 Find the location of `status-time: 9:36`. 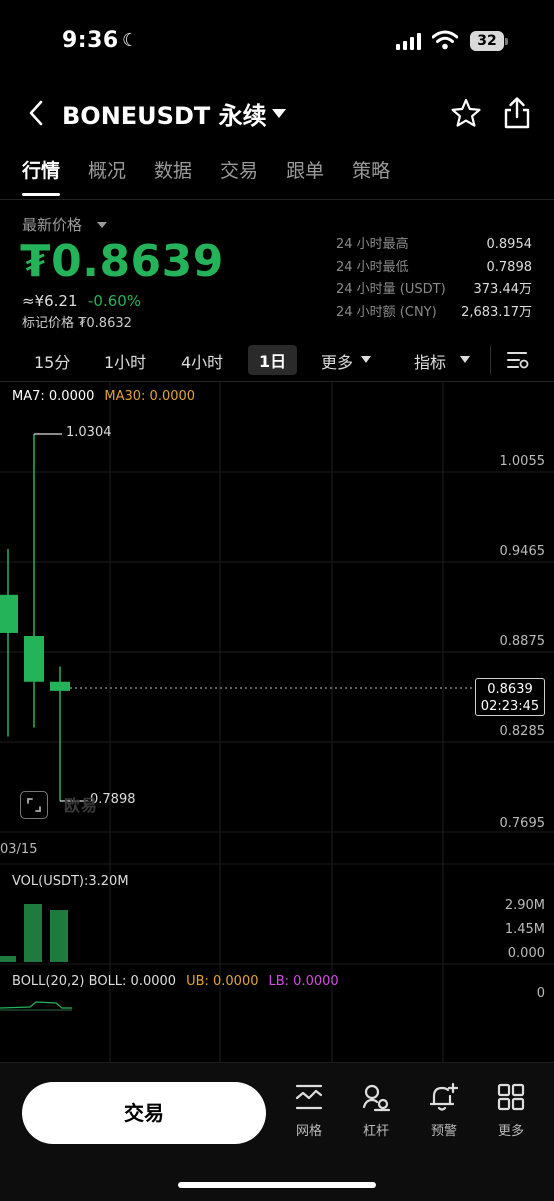

status-time: 9:36 is located at coordinates (90, 40).